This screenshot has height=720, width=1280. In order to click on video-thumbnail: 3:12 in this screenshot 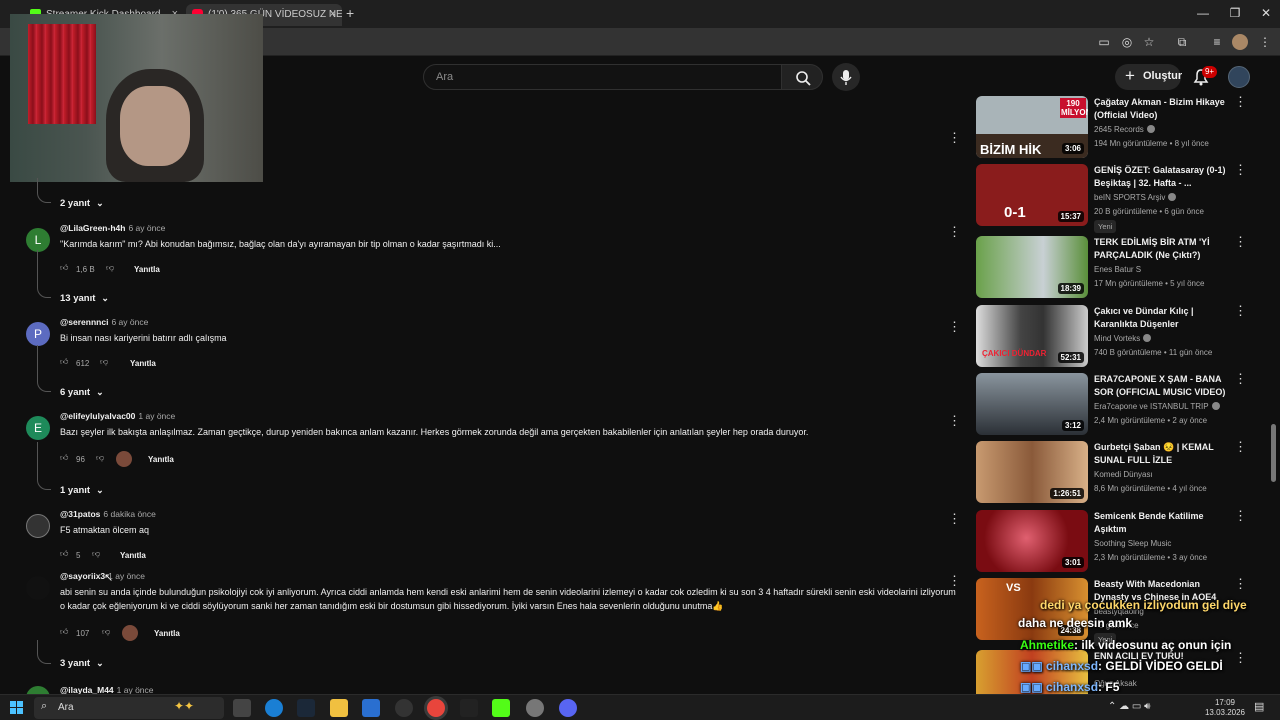, I will do `click(1032, 404)`.